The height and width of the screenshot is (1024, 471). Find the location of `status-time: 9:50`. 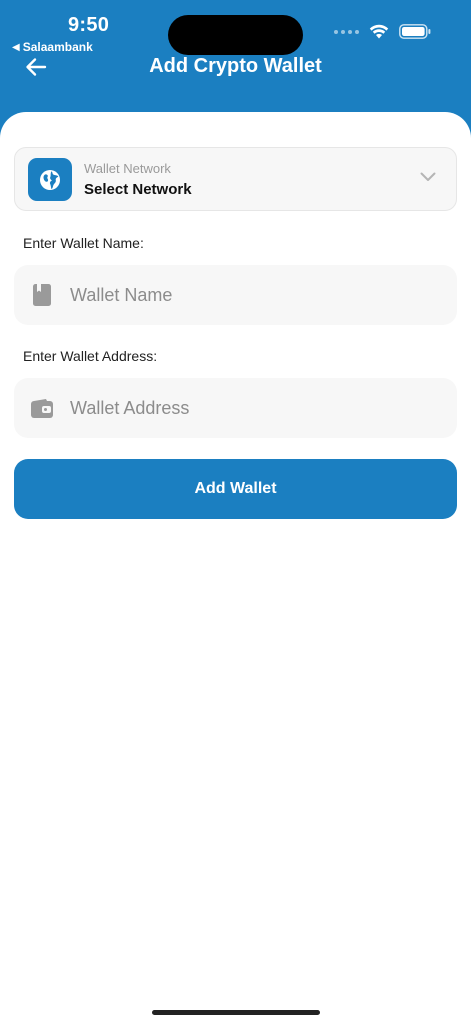

status-time: 9:50 is located at coordinates (89, 25).